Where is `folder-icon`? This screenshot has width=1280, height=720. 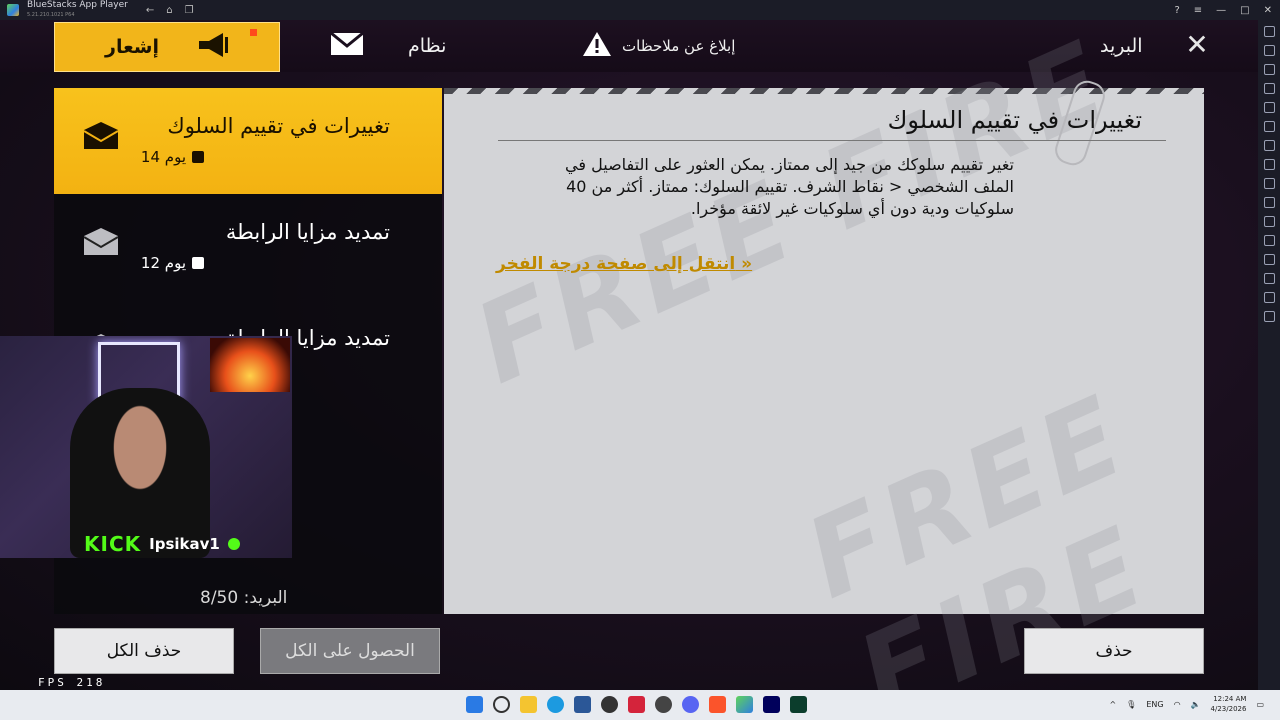
folder-icon is located at coordinates (1269, 145).